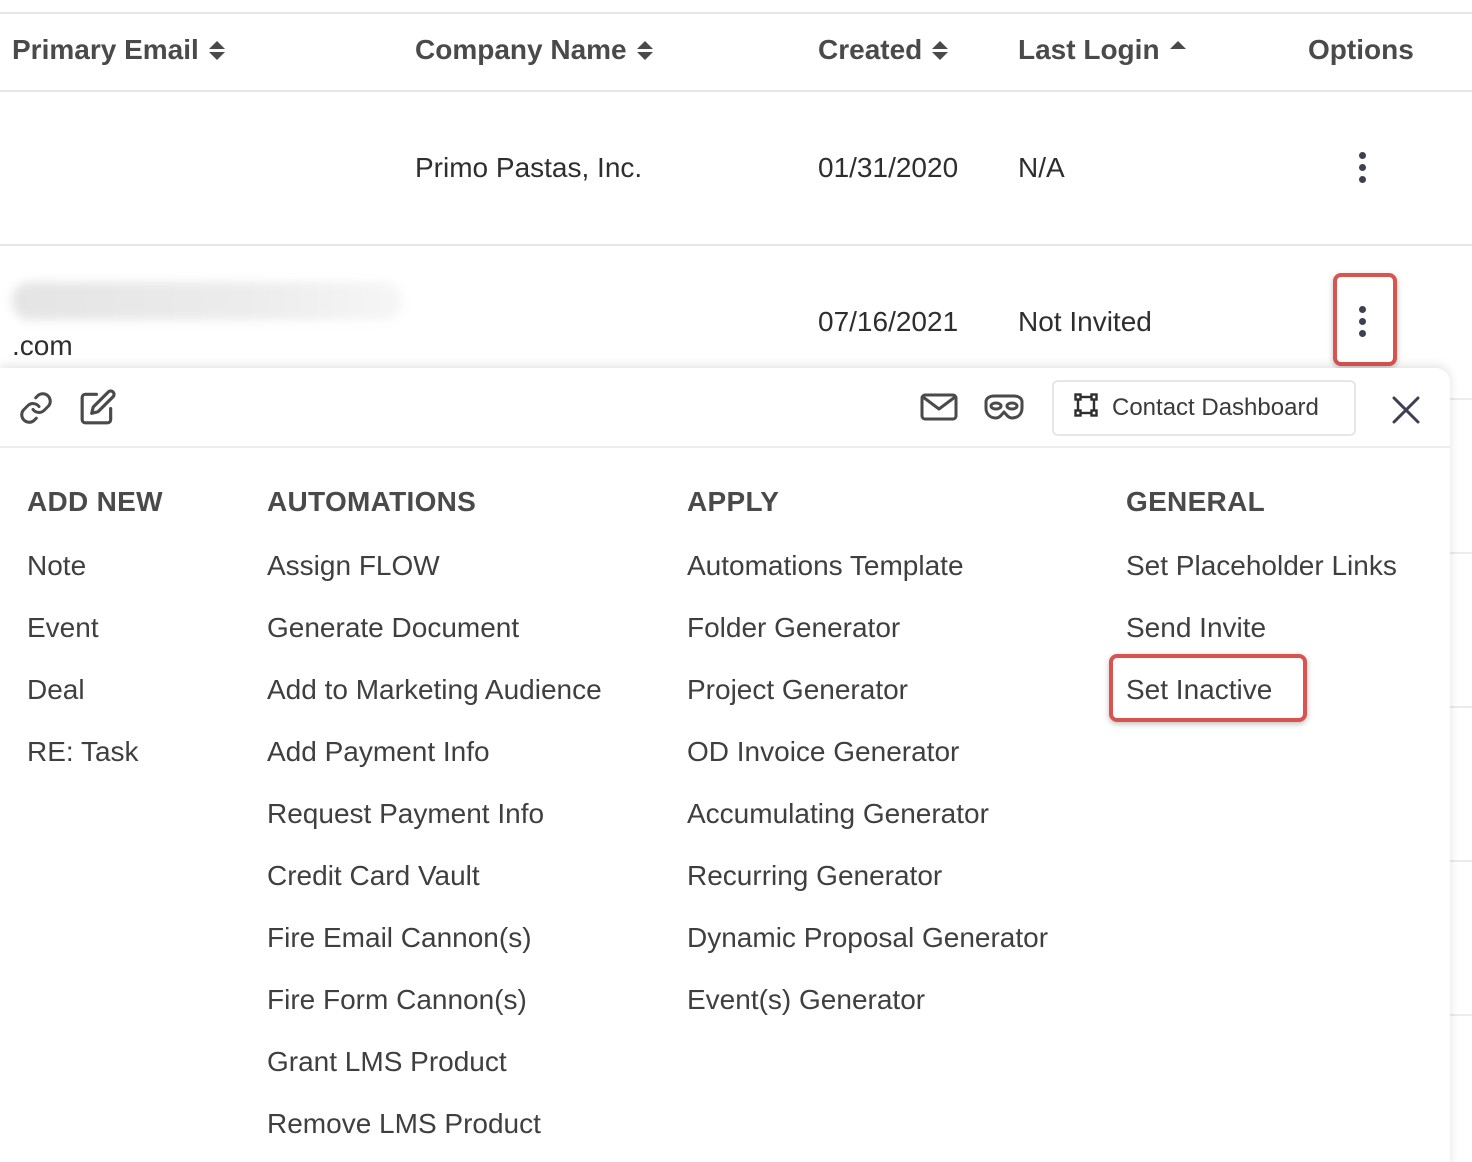 This screenshot has width=1472, height=1162. Describe the element at coordinates (888, 167) in the screenshot. I see `created-date-cell: 01/31/2020` at that location.